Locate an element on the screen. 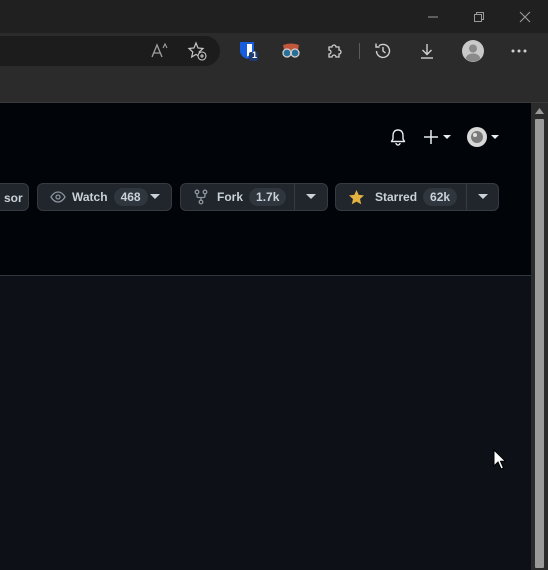 The height and width of the screenshot is (570, 548). fork-button: Fork 1.7k is located at coordinates (254, 197).